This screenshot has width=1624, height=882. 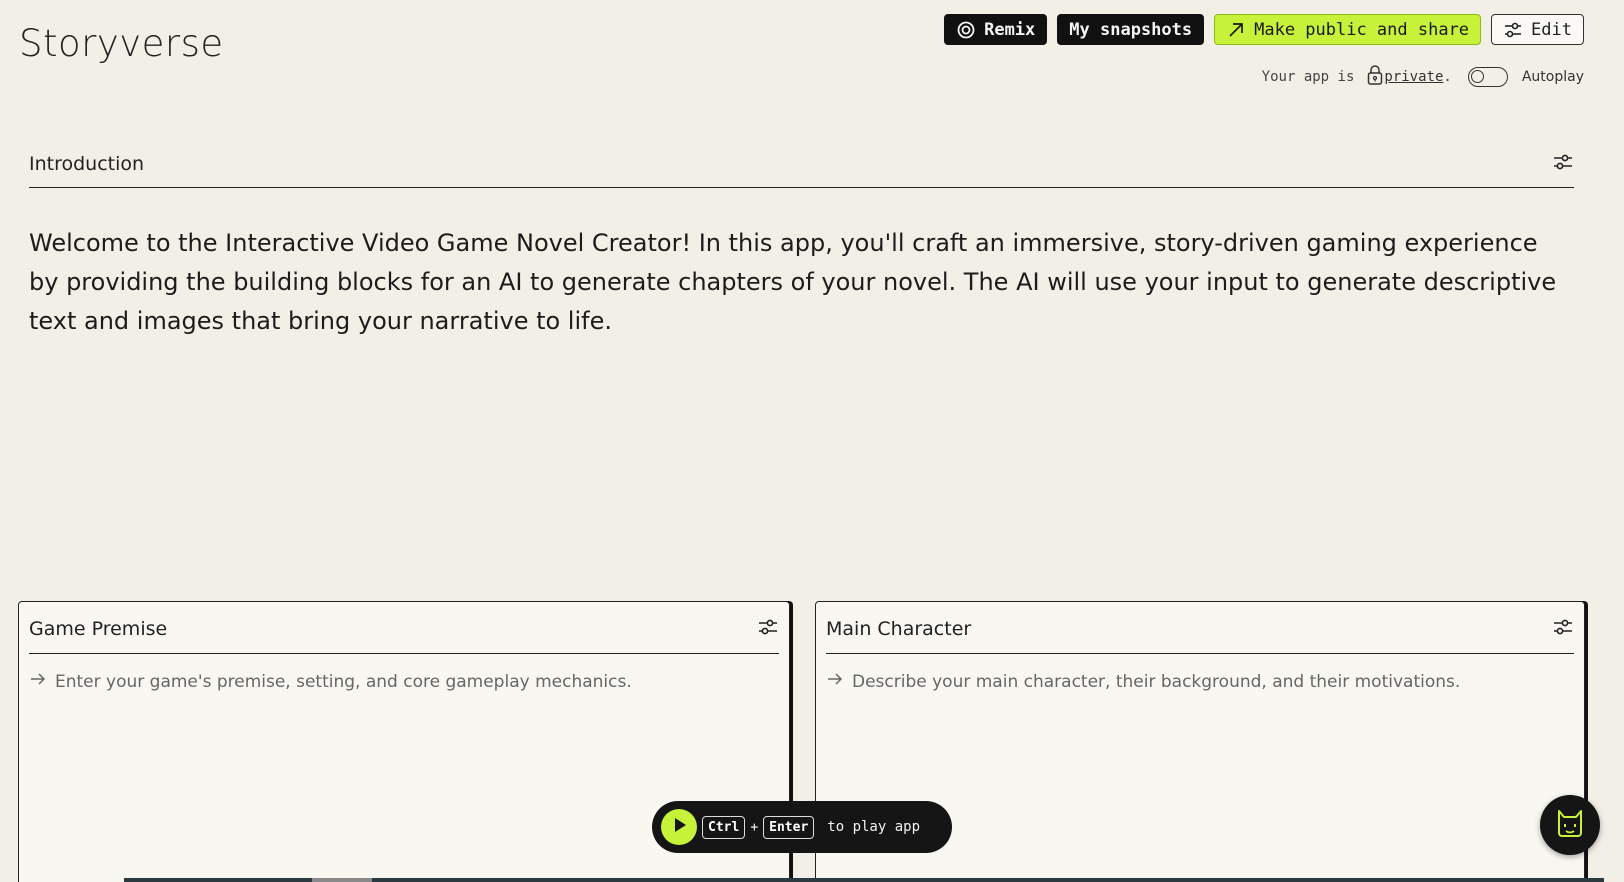 What do you see at coordinates (87, 163) in the screenshot?
I see `intro-title: Introduction` at bounding box center [87, 163].